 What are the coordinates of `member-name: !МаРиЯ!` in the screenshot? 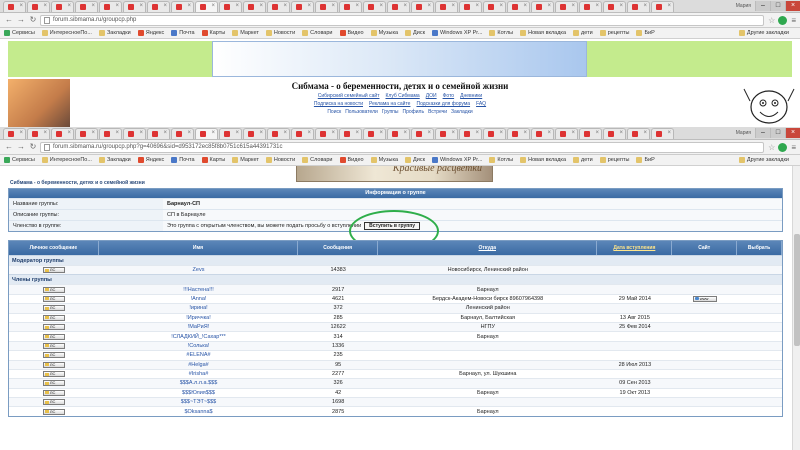 It's located at (198, 327).